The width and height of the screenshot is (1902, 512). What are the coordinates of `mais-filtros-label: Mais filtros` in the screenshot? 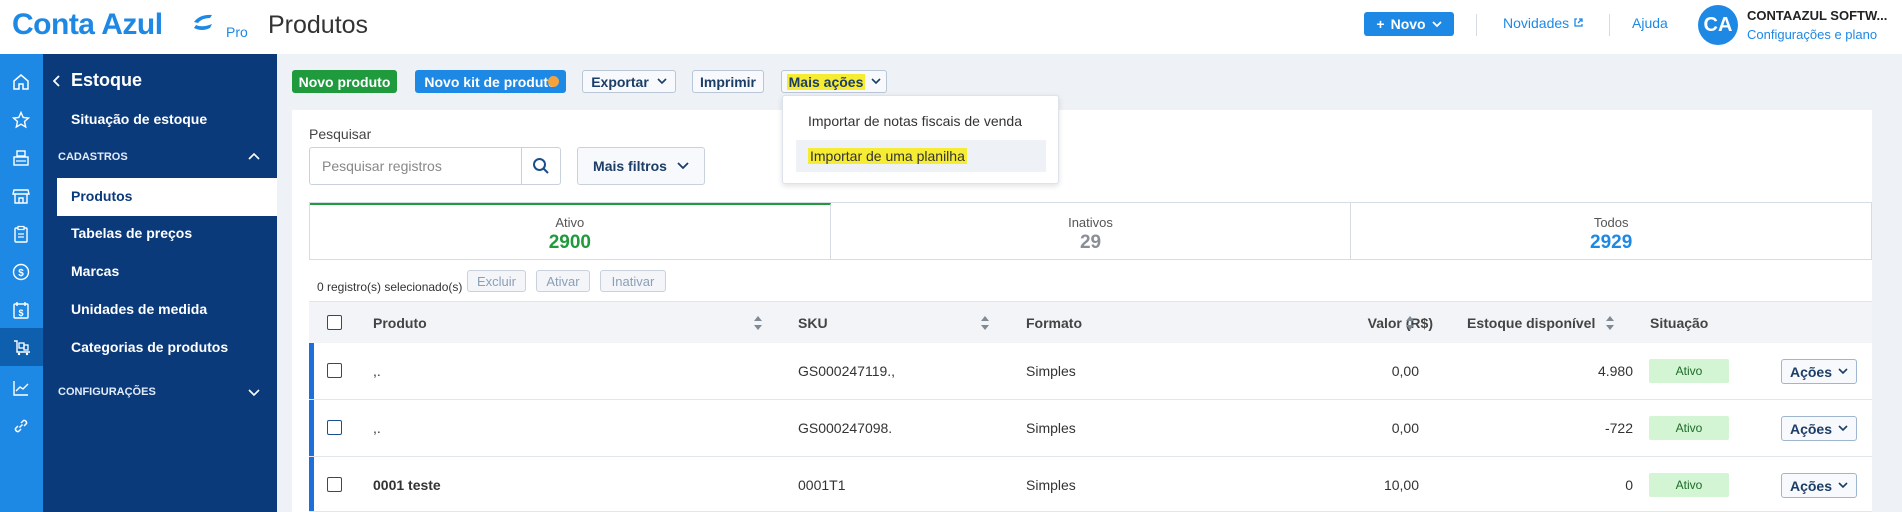 It's located at (630, 166).